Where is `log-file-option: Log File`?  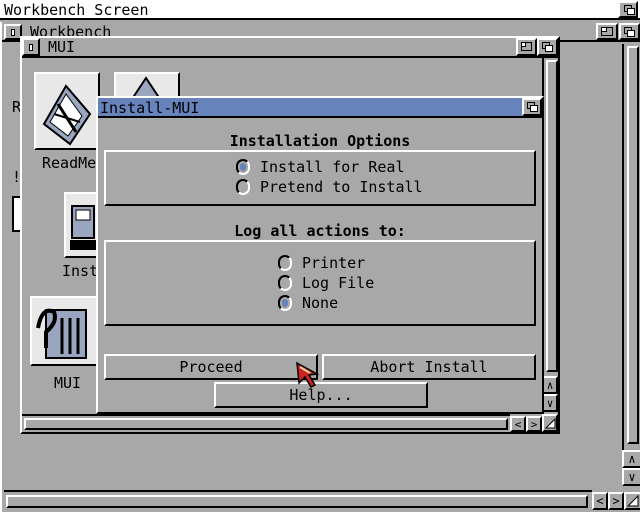 log-file-option: Log File is located at coordinates (338, 283).